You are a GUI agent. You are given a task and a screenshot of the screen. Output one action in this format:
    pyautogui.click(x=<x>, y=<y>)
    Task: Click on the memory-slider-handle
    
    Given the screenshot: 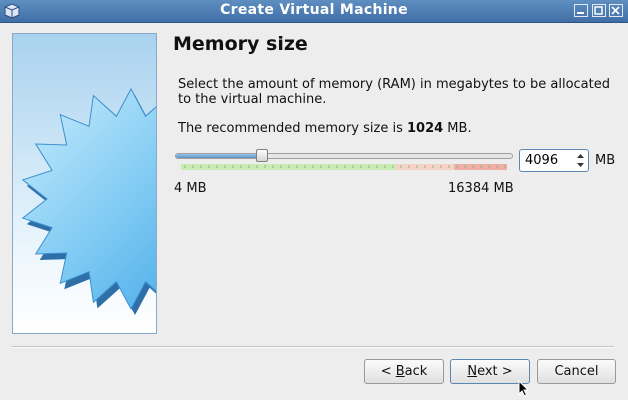 What is the action you would take?
    pyautogui.click(x=262, y=155)
    